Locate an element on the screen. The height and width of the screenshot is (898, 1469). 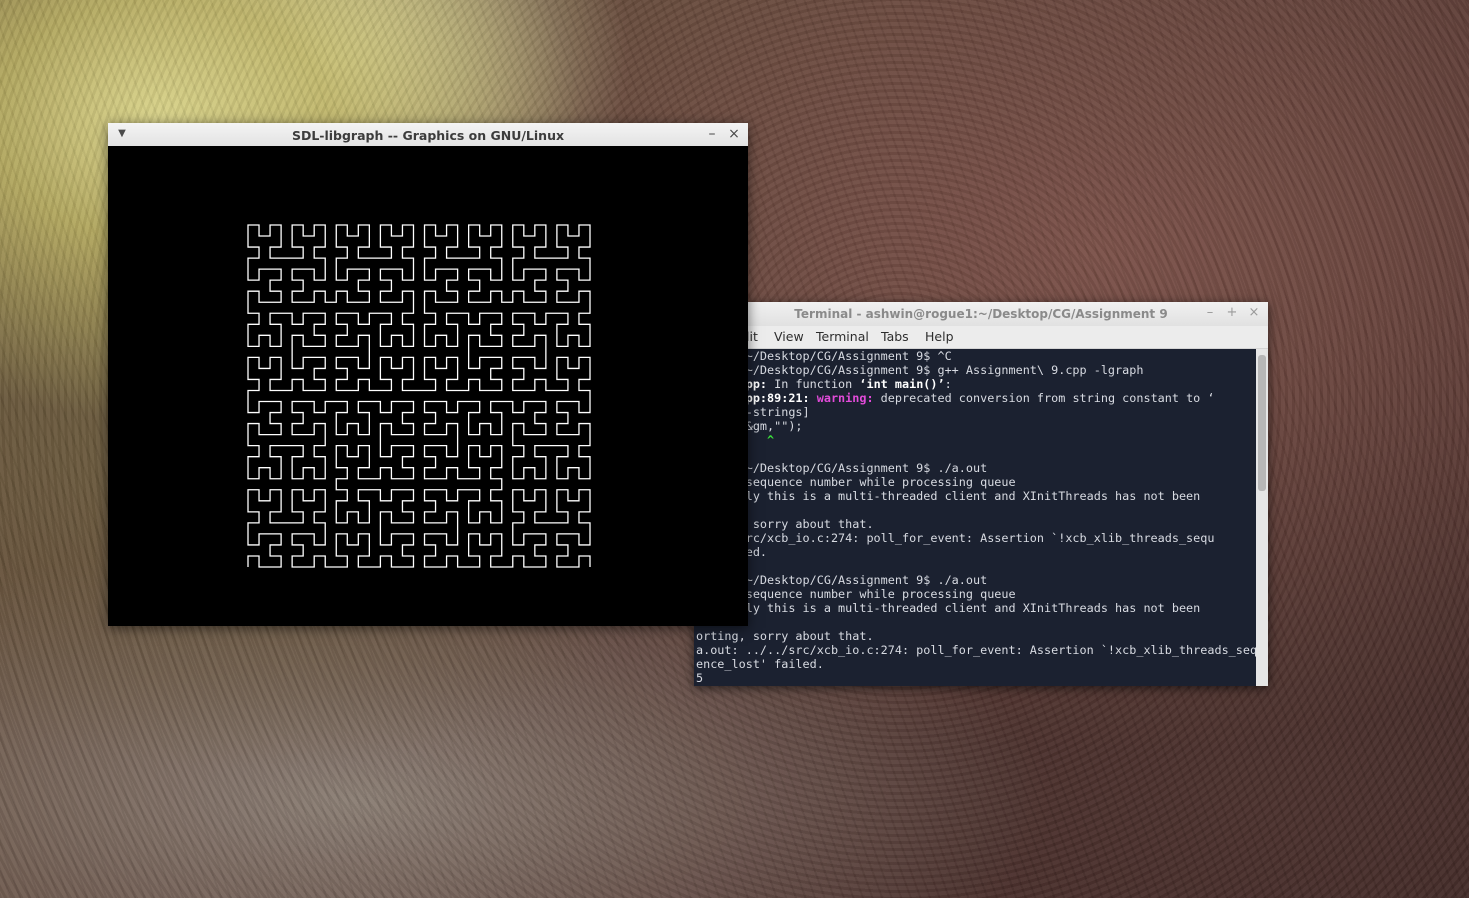
sdl-window-title: SDL-libgraph -- Graphics on GNU/Linux is located at coordinates (428, 135).